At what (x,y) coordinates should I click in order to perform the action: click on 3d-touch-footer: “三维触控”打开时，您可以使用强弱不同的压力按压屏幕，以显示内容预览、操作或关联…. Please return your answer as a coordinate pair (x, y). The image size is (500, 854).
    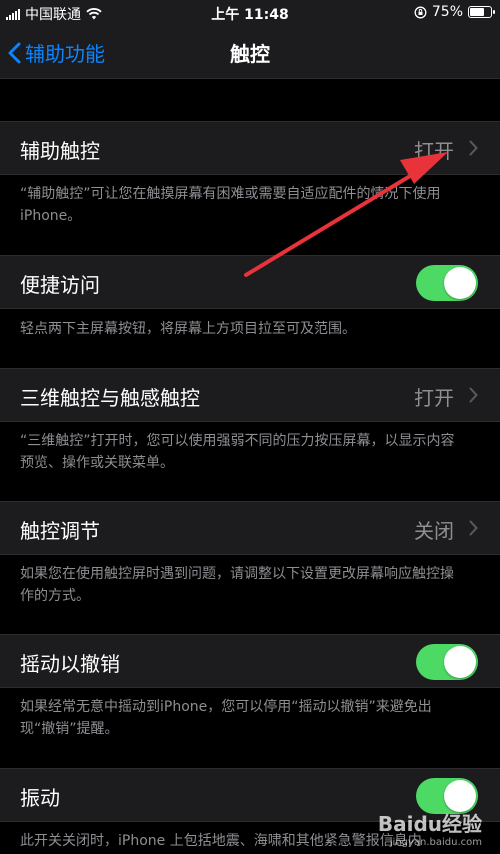
    Looking at the image, I should click on (237, 452).